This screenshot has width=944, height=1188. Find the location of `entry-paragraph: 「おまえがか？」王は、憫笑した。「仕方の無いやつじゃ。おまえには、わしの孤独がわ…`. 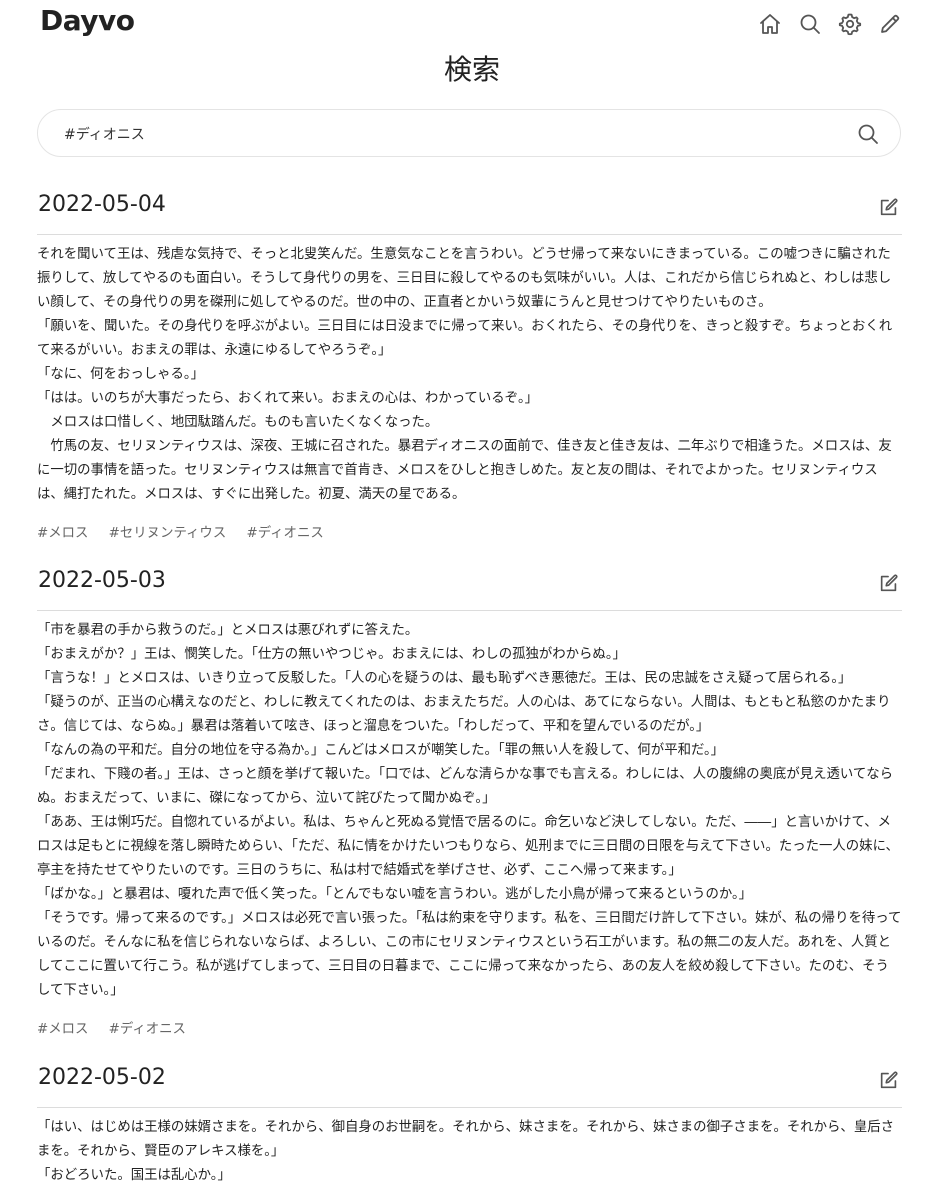

entry-paragraph: 「おまえがか？」王は、憫笑した。「仕方の無いやつじゃ。おまえには、わしの孤独がわ… is located at coordinates (331, 654).